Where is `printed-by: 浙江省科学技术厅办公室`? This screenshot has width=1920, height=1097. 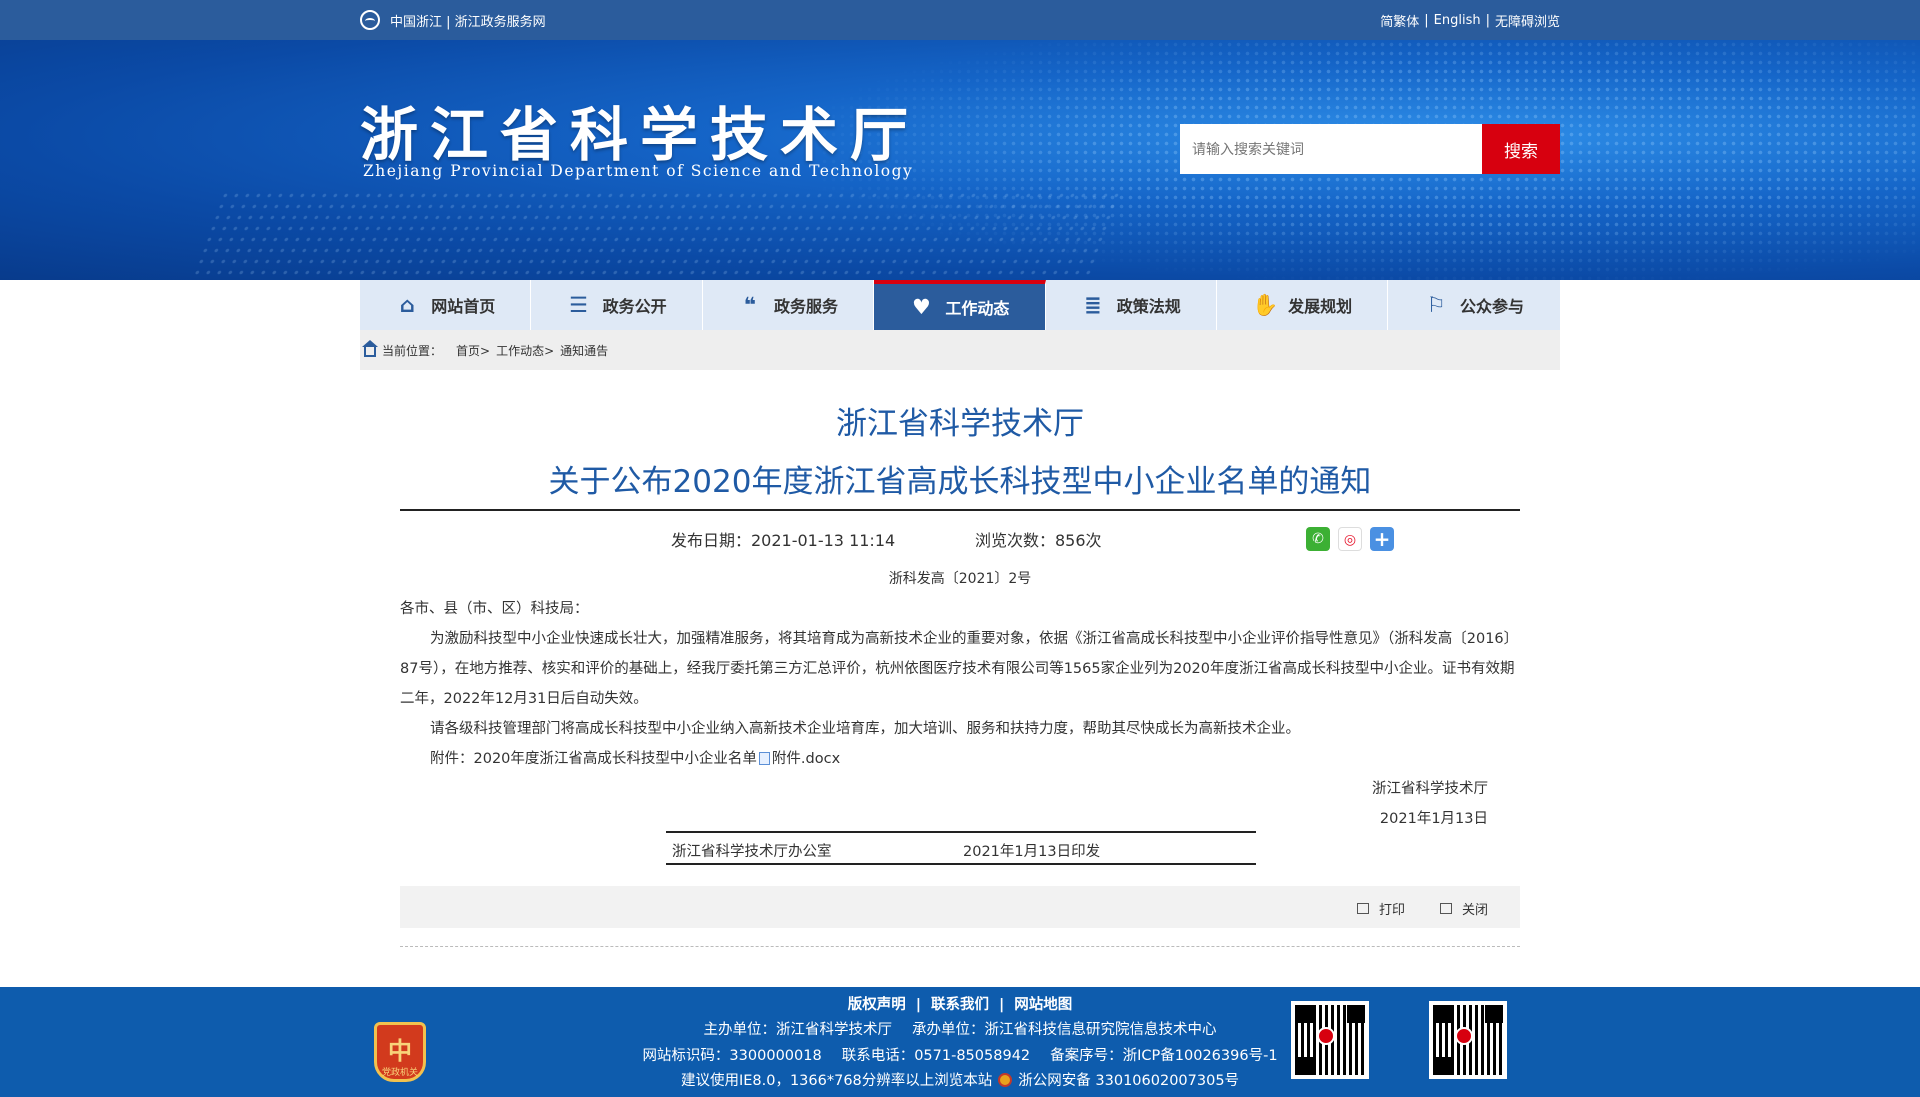 printed-by: 浙江省科学技术厅办公室 is located at coordinates (752, 852).